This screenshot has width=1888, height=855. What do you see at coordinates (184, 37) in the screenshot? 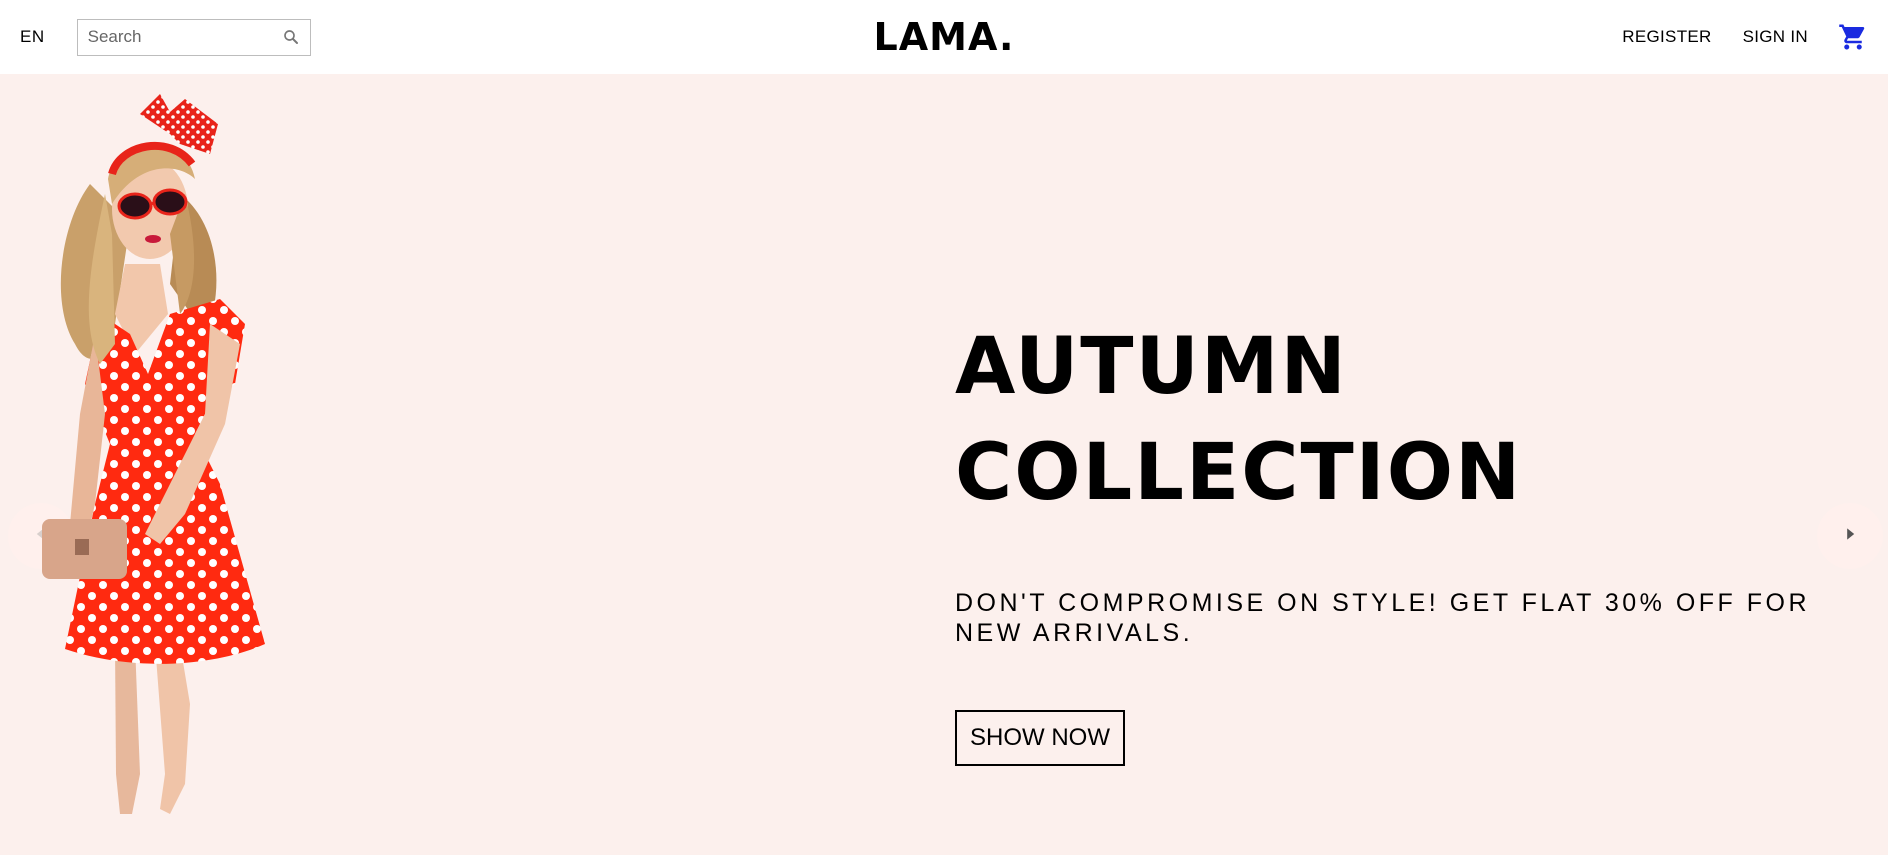
I see `search-input` at bounding box center [184, 37].